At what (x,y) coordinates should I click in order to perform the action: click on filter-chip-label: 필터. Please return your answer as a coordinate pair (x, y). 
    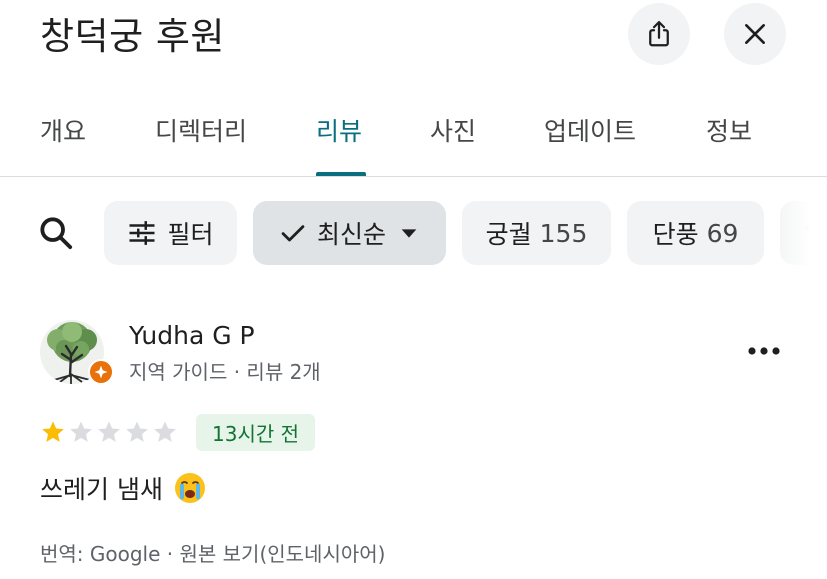
    Looking at the image, I should click on (190, 234).